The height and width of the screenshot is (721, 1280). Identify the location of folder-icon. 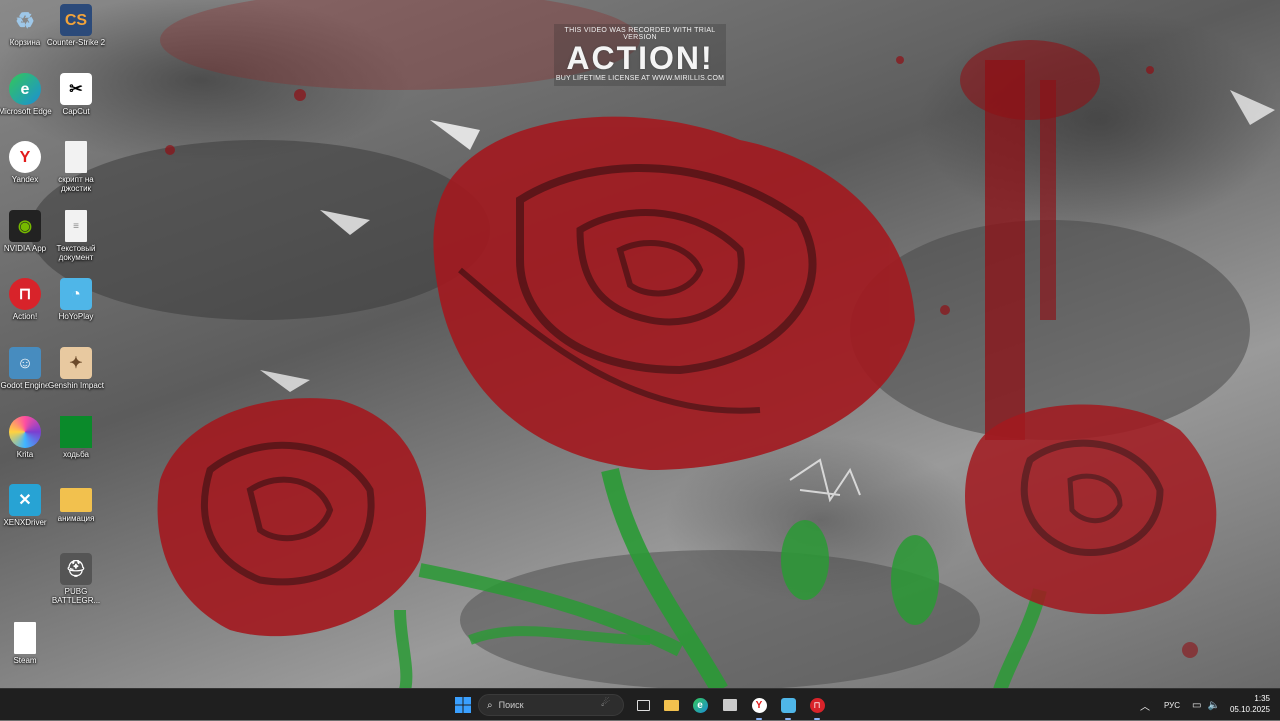
(76, 500).